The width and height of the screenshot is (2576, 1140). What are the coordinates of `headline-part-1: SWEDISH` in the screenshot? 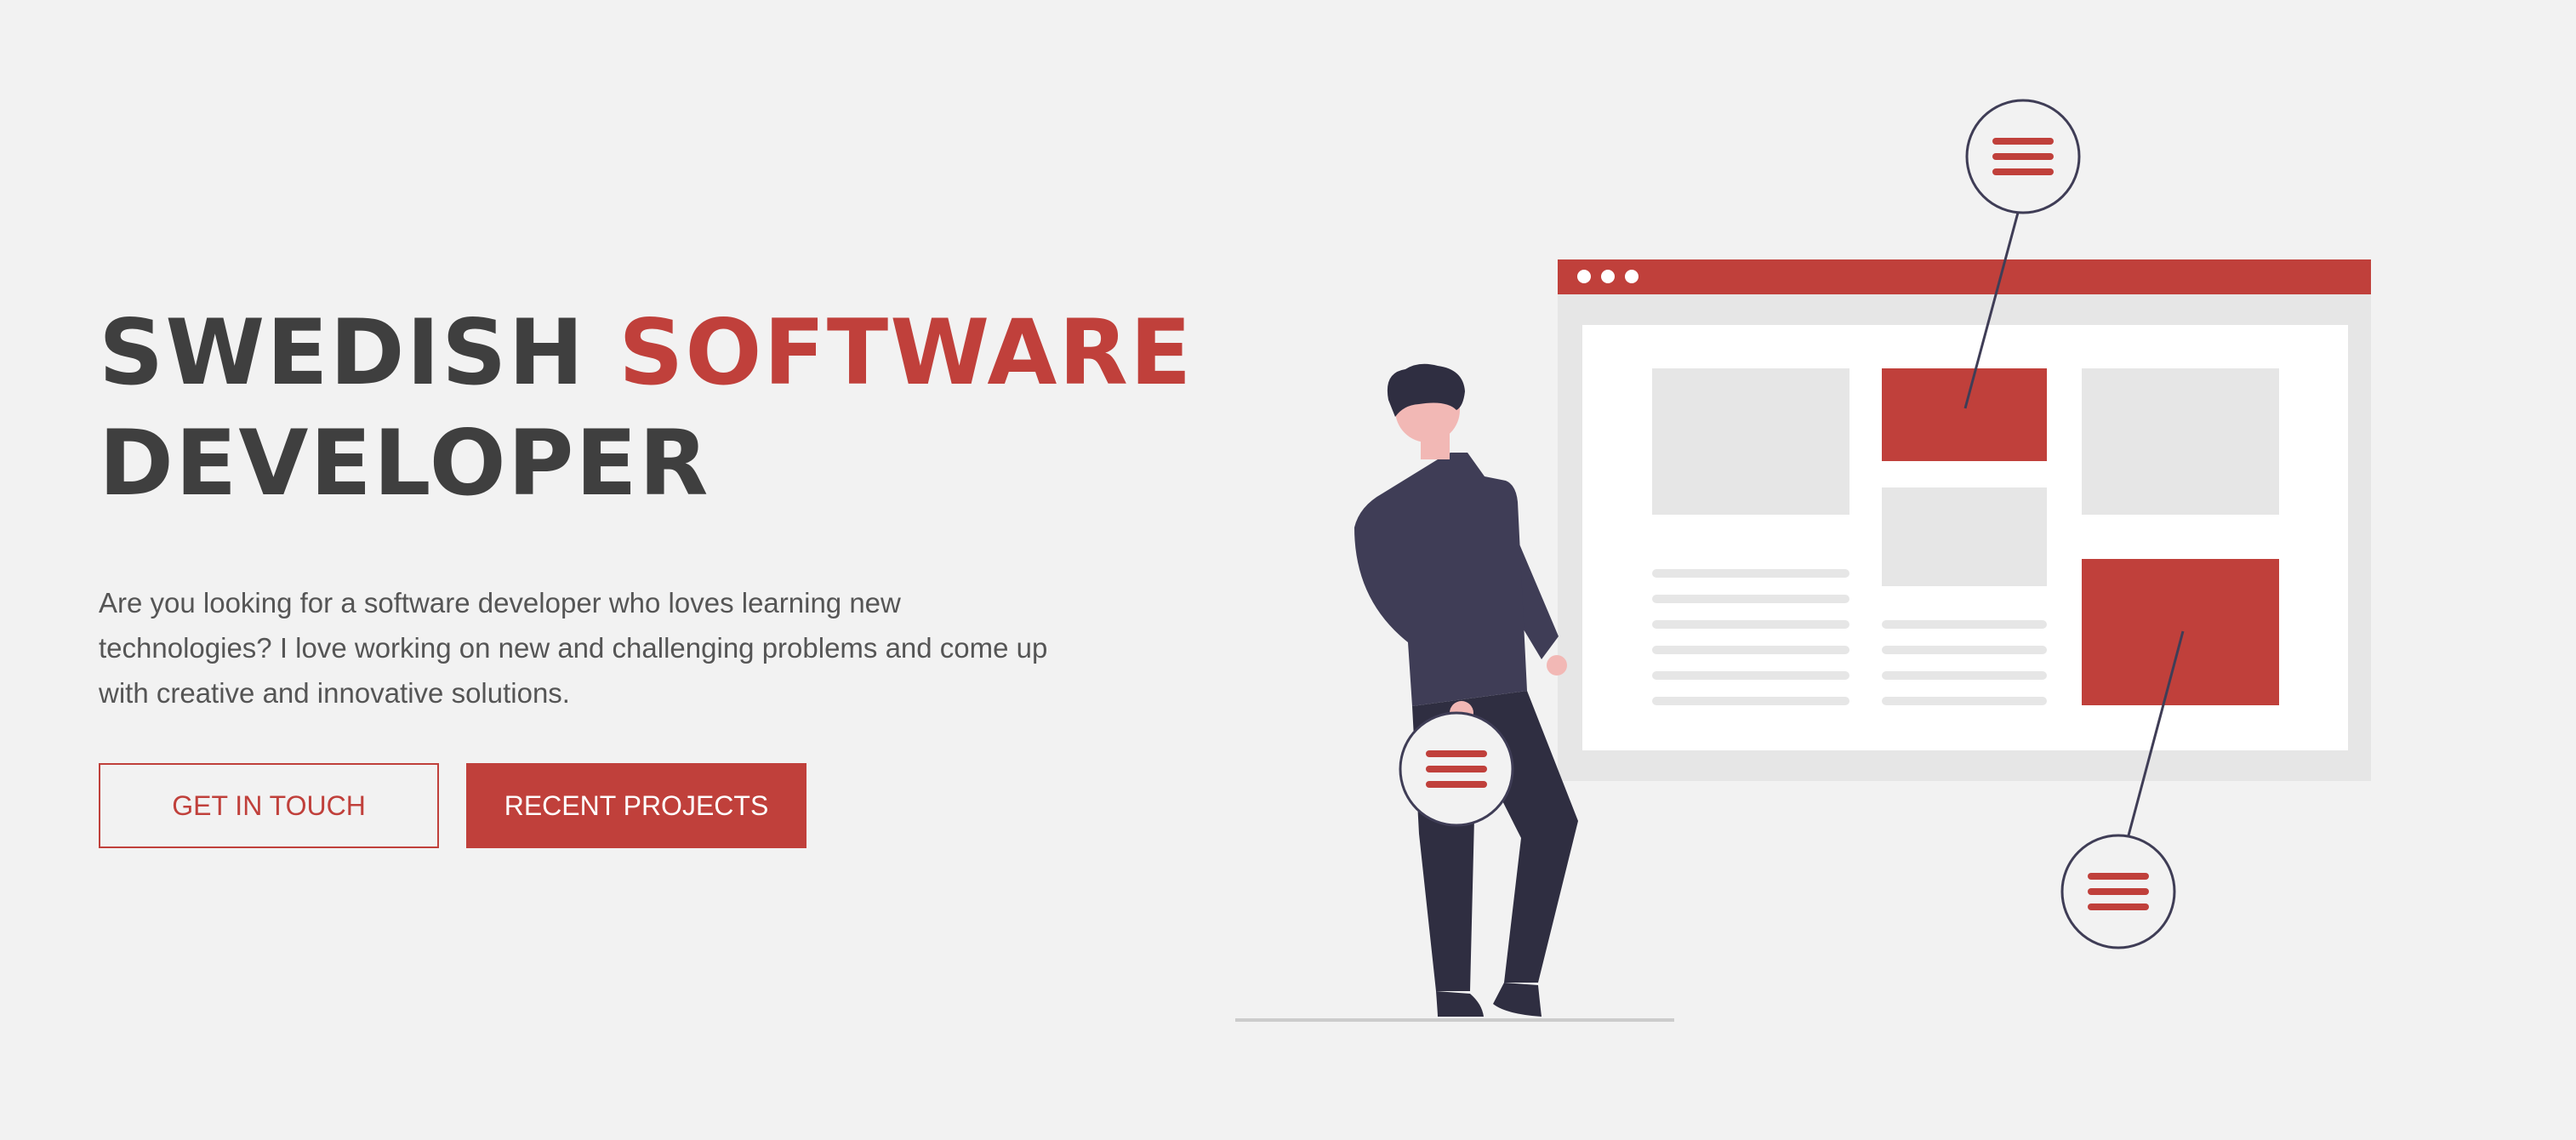 It's located at (359, 352).